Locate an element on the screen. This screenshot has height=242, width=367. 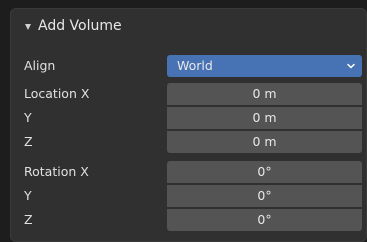
align-dropdown: World is located at coordinates (264, 66).